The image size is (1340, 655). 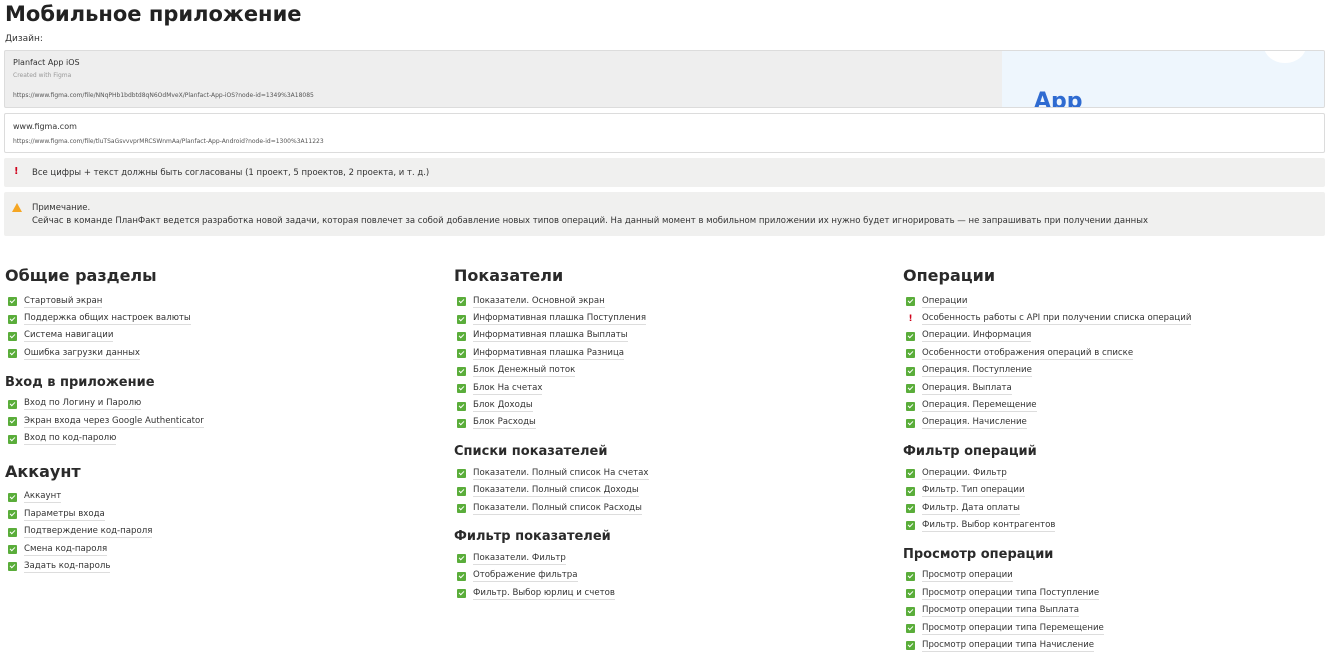 What do you see at coordinates (964, 474) in the screenshot?
I see `page-link: Операции. Фильтр` at bounding box center [964, 474].